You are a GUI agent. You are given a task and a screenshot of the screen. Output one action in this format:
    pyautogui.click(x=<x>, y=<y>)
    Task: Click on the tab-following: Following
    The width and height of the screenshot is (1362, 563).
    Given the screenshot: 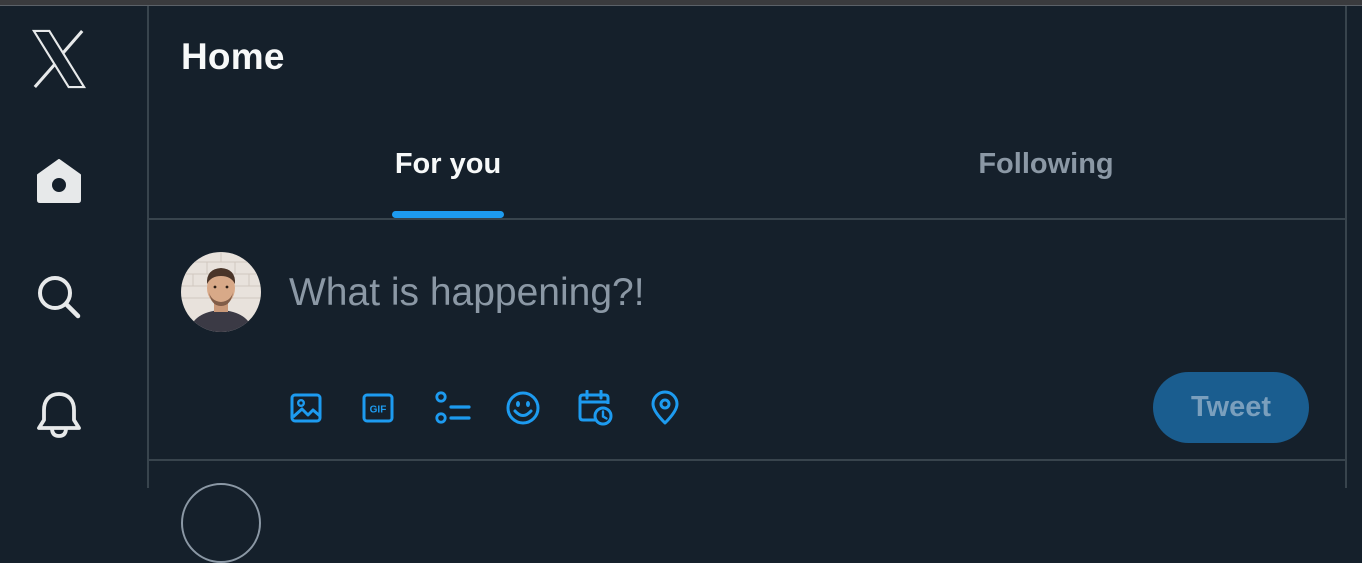 What is the action you would take?
    pyautogui.click(x=1046, y=166)
    